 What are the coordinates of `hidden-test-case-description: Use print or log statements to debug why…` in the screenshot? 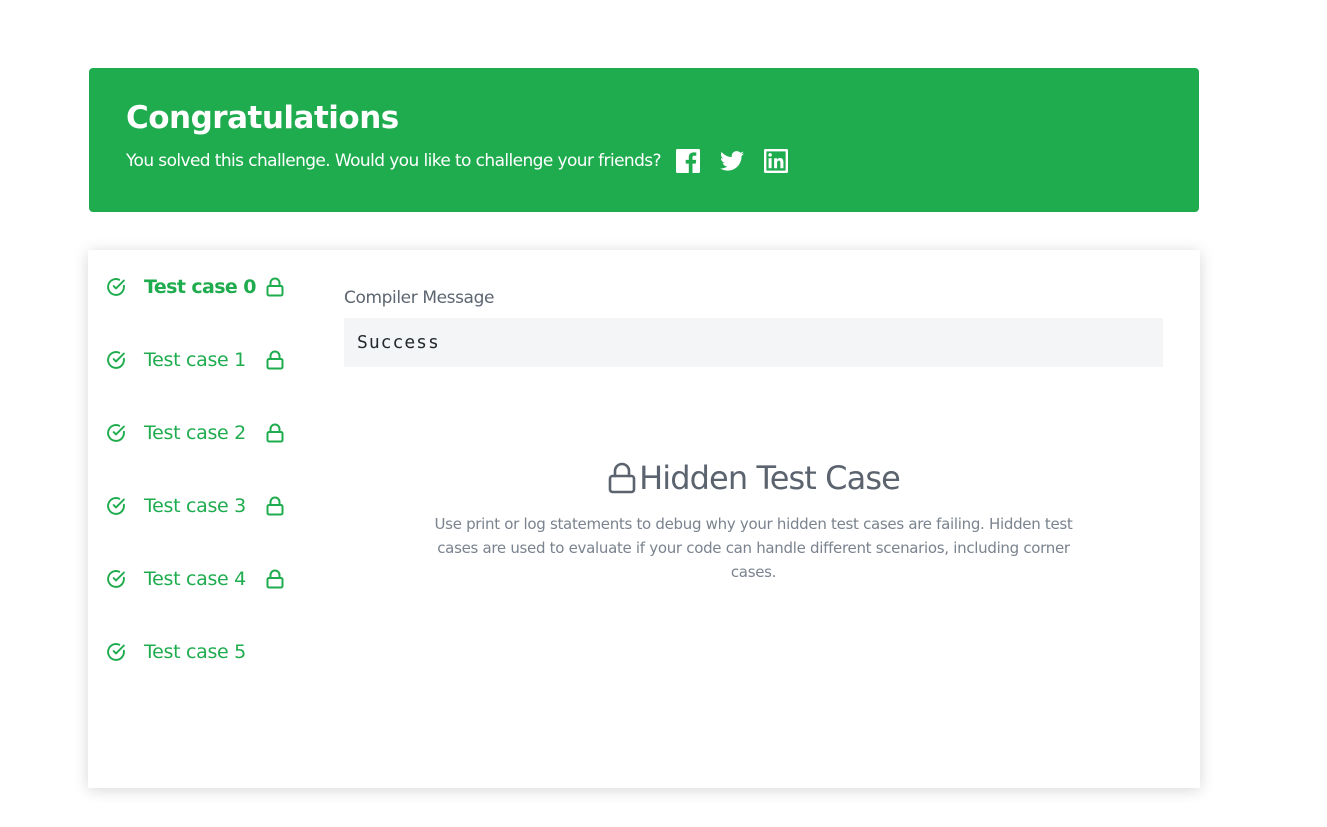 It's located at (753, 548).